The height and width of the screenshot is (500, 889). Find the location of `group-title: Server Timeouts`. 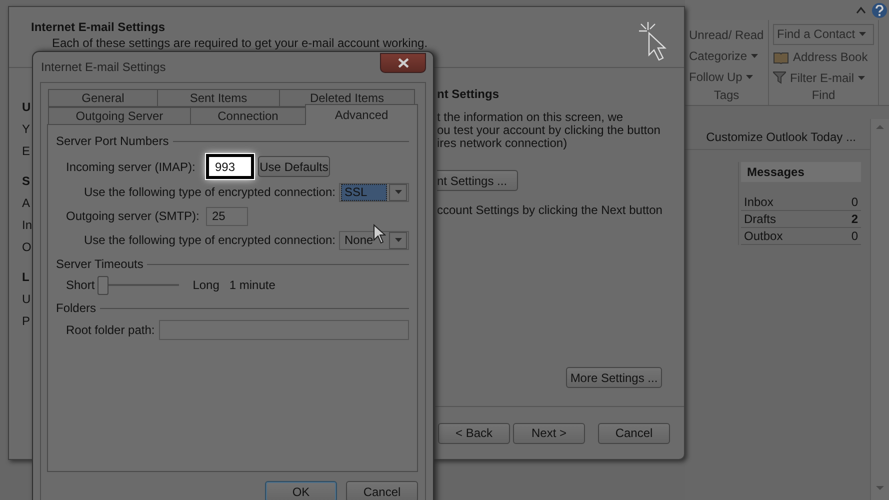

group-title: Server Timeouts is located at coordinates (100, 264).